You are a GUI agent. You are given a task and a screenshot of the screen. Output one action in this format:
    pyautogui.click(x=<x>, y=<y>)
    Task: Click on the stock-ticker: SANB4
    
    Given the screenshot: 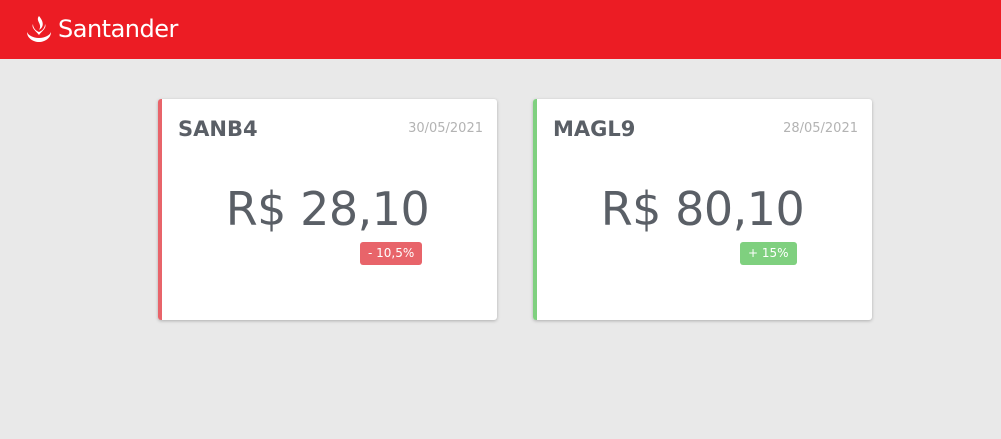 What is the action you would take?
    pyautogui.click(x=218, y=129)
    